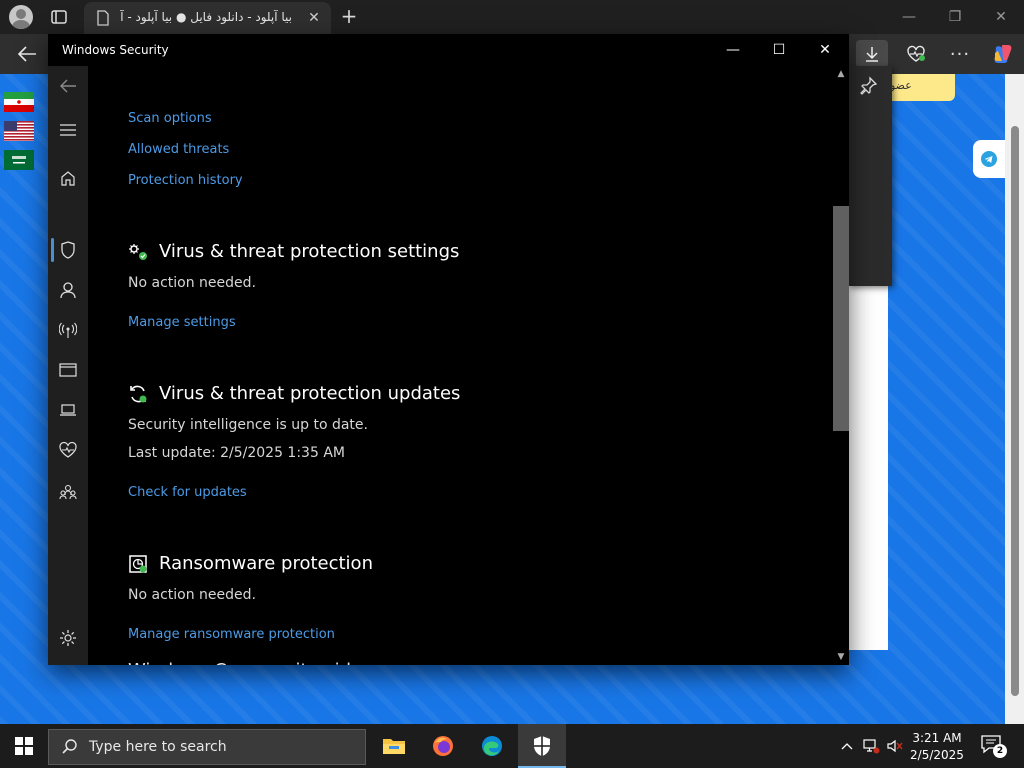  What do you see at coordinates (314, 18) in the screenshot?
I see `tab-close-icon: ✕` at bounding box center [314, 18].